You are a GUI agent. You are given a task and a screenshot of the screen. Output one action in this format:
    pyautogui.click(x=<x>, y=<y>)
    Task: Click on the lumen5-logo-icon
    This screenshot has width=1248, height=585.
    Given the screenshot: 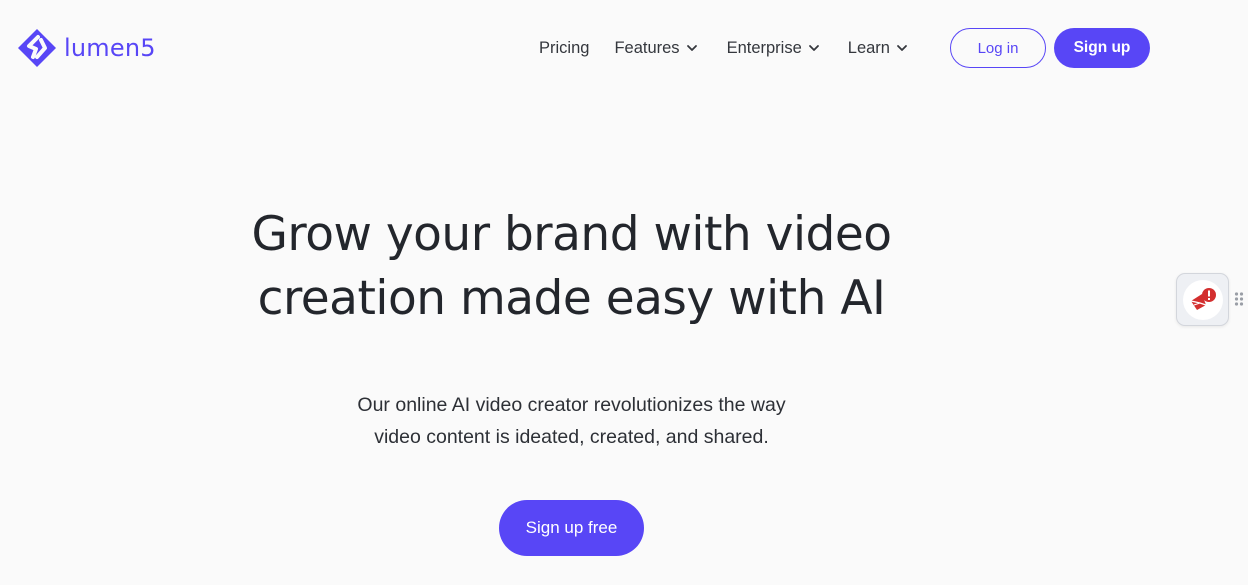 What is the action you would take?
    pyautogui.click(x=37, y=48)
    